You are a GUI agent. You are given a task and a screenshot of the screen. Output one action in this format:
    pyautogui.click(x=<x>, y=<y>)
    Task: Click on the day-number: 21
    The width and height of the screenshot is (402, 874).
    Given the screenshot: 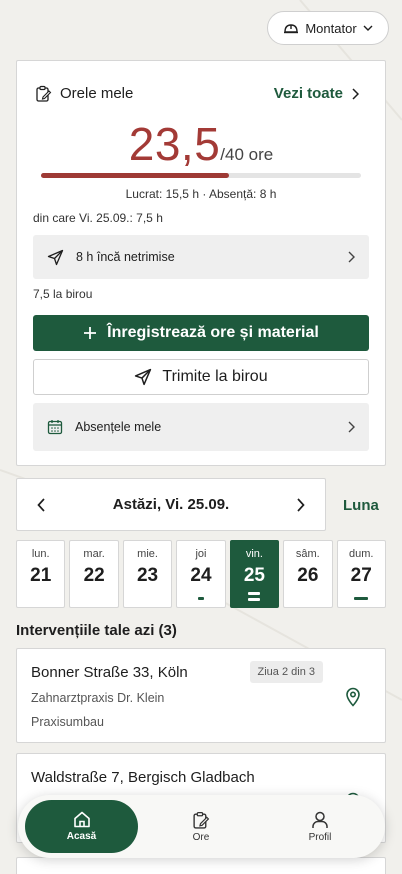 What is the action you would take?
    pyautogui.click(x=41, y=575)
    